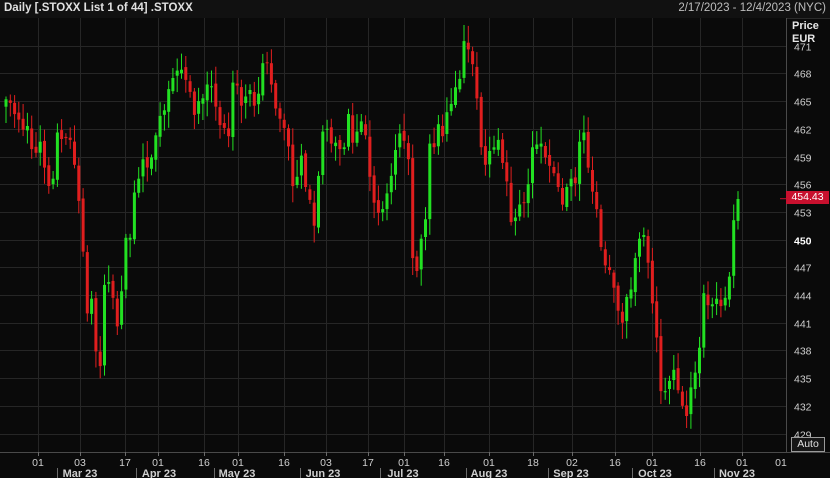  I want to click on y-tick-label: 450, so click(803, 242).